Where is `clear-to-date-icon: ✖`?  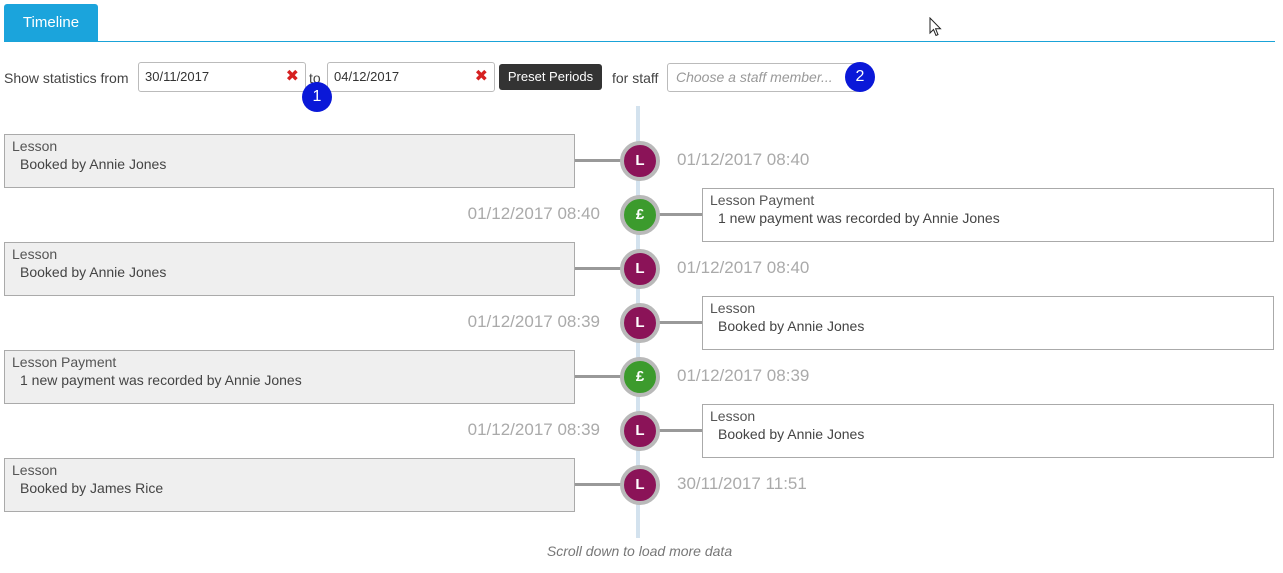
clear-to-date-icon: ✖ is located at coordinates (481, 77).